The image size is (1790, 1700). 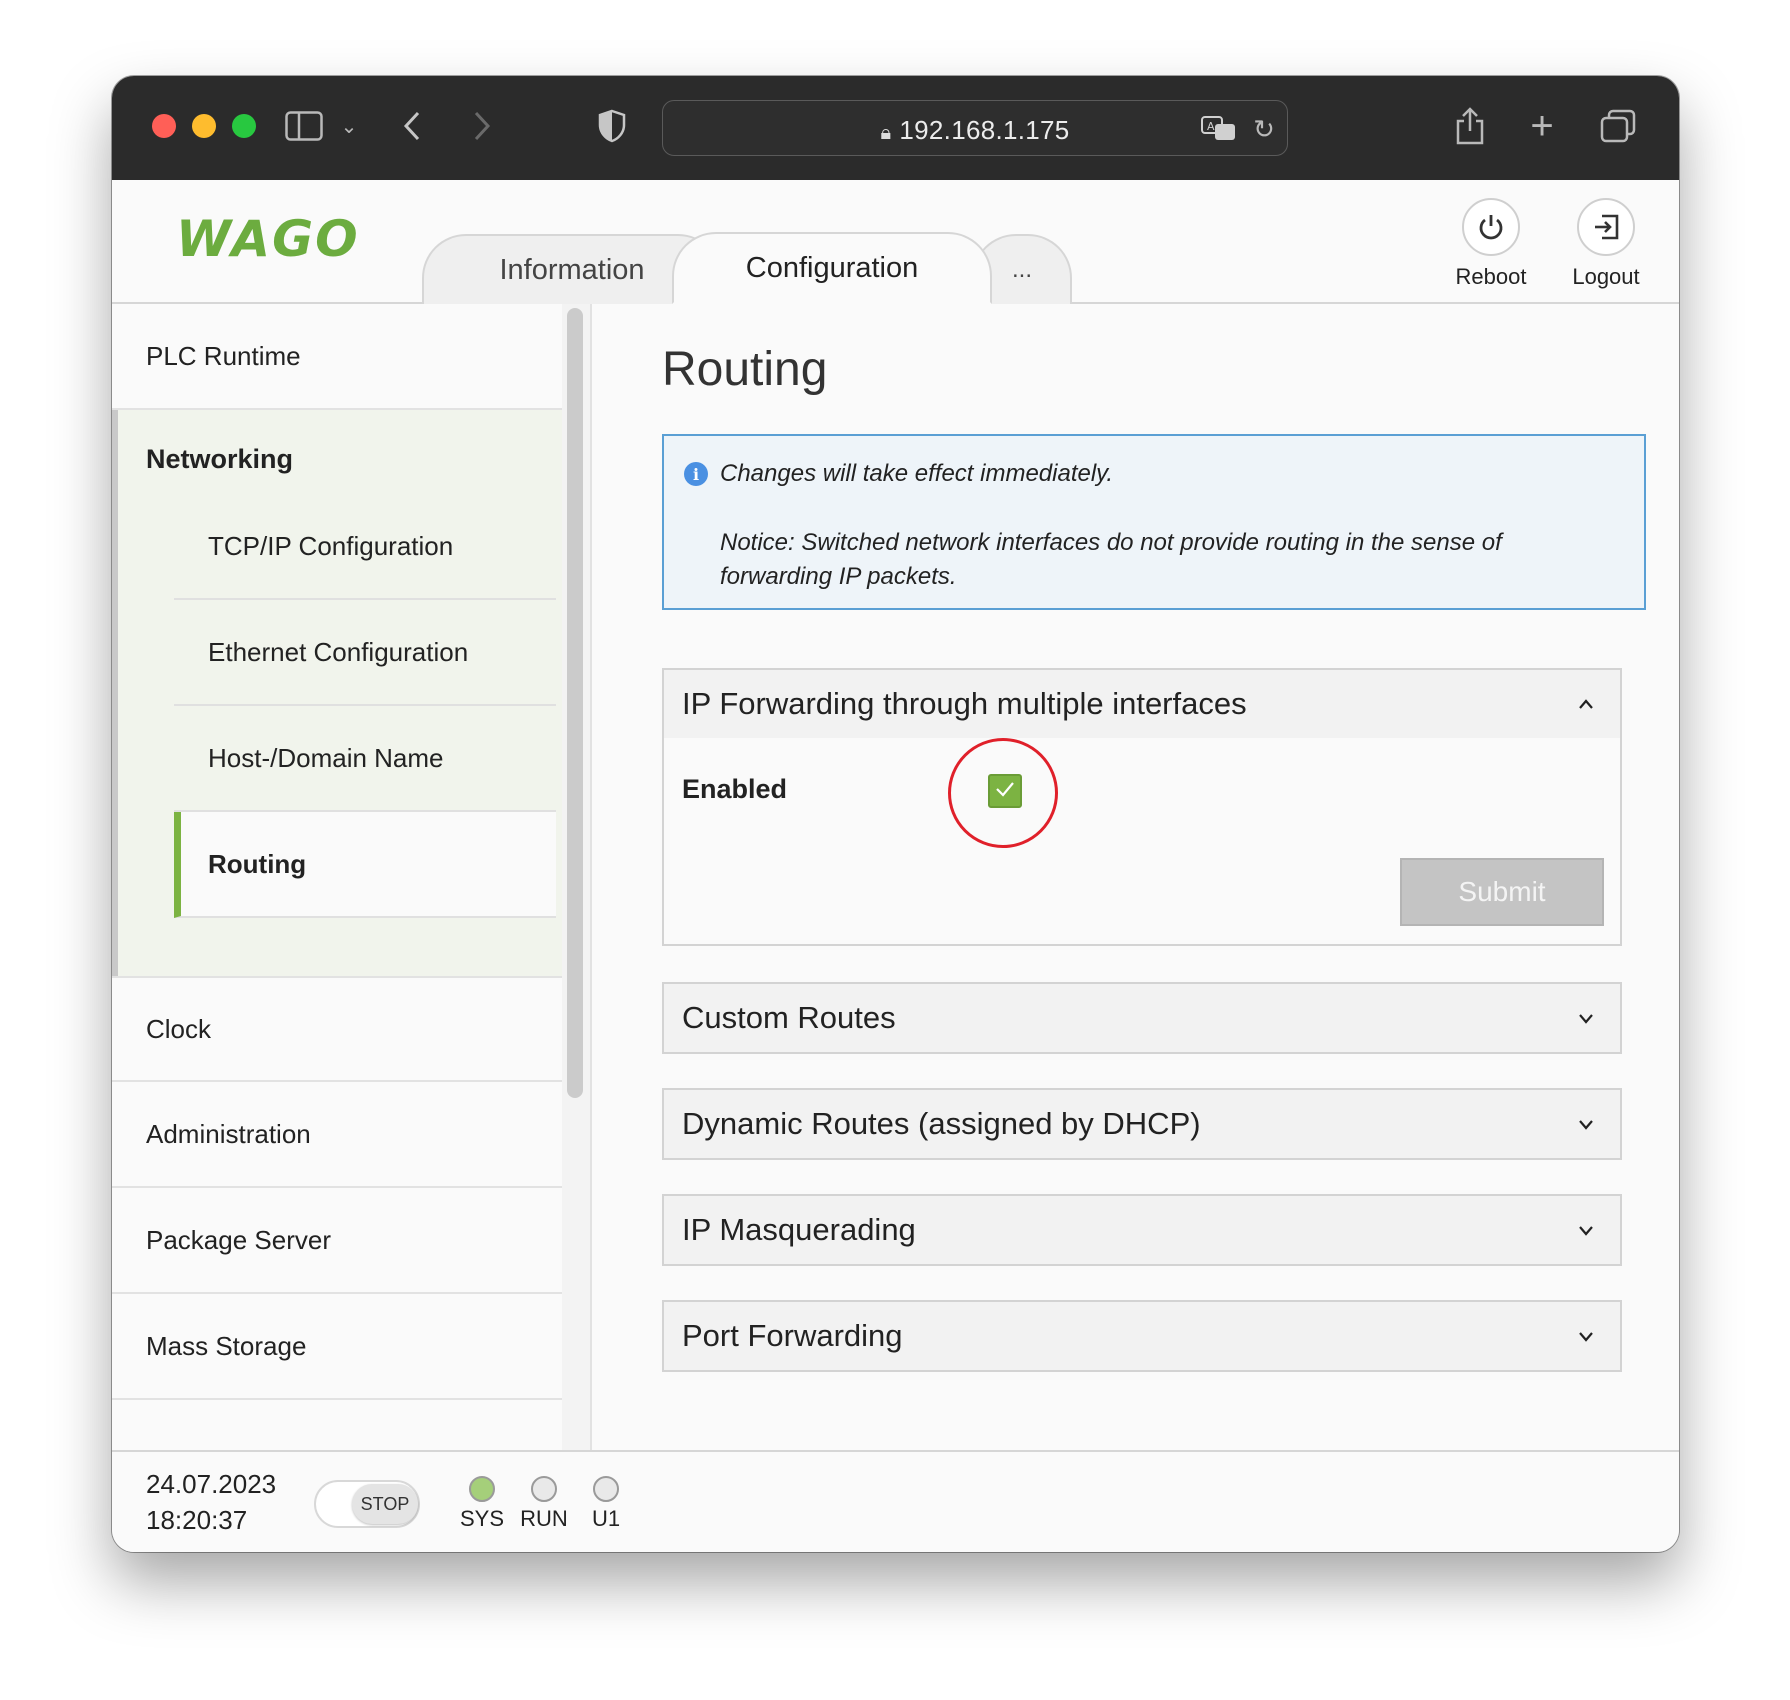 I want to click on panel-header: Port Forwarding, so click(x=1142, y=1336).